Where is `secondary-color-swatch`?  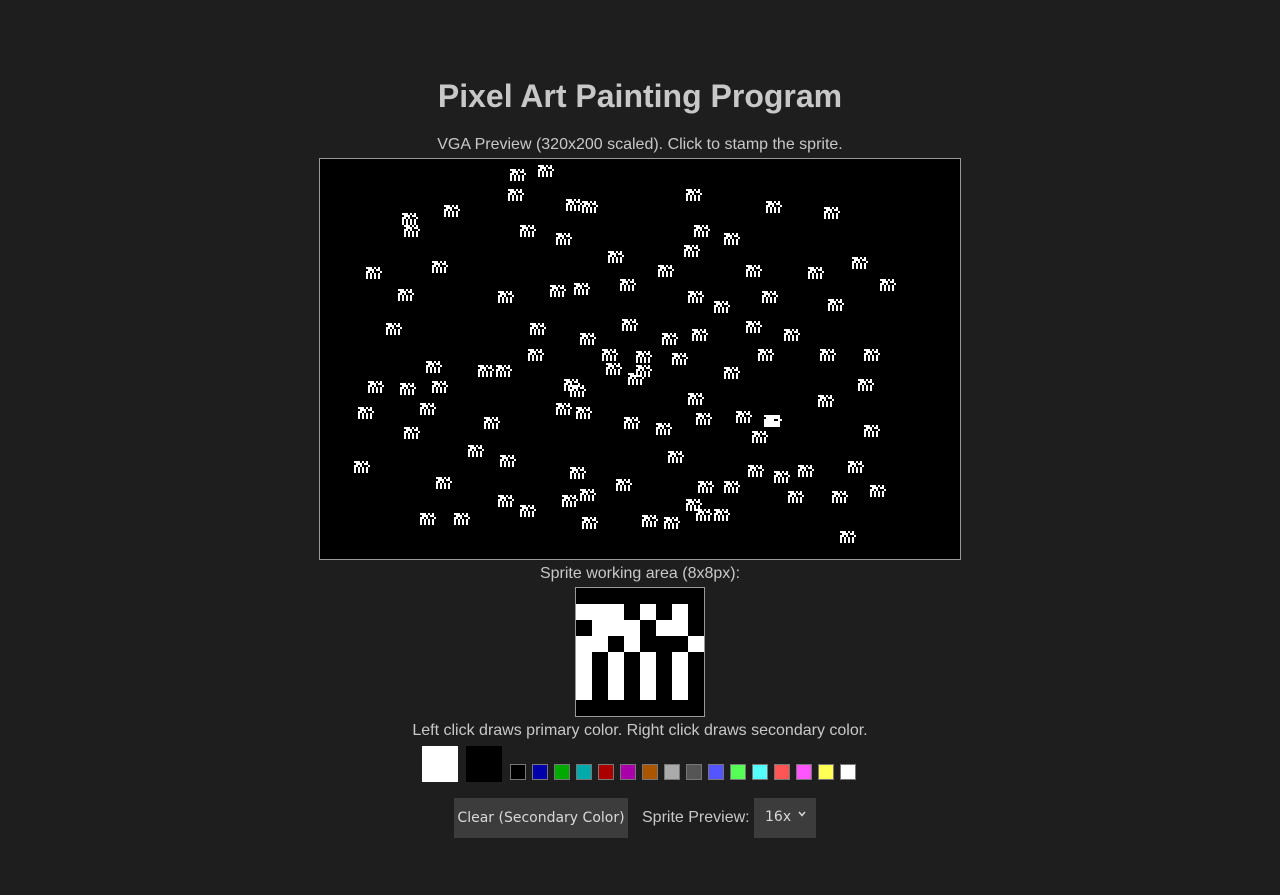 secondary-color-swatch is located at coordinates (484, 764).